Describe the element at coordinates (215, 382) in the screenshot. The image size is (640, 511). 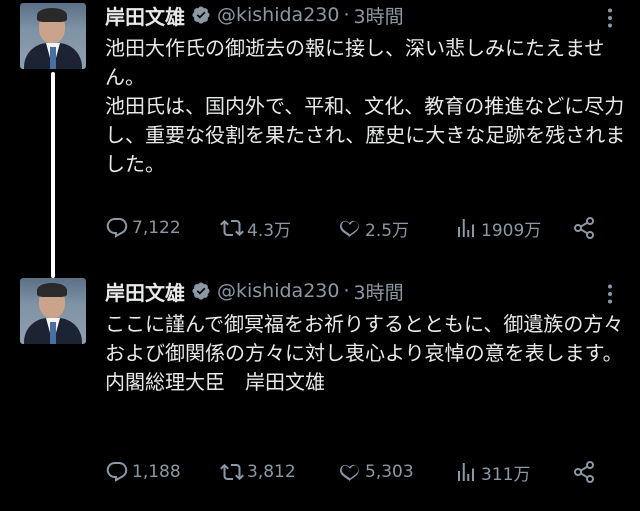
I see `tweet-text-paragraph: 内閣総理大臣 岸田文雄` at that location.